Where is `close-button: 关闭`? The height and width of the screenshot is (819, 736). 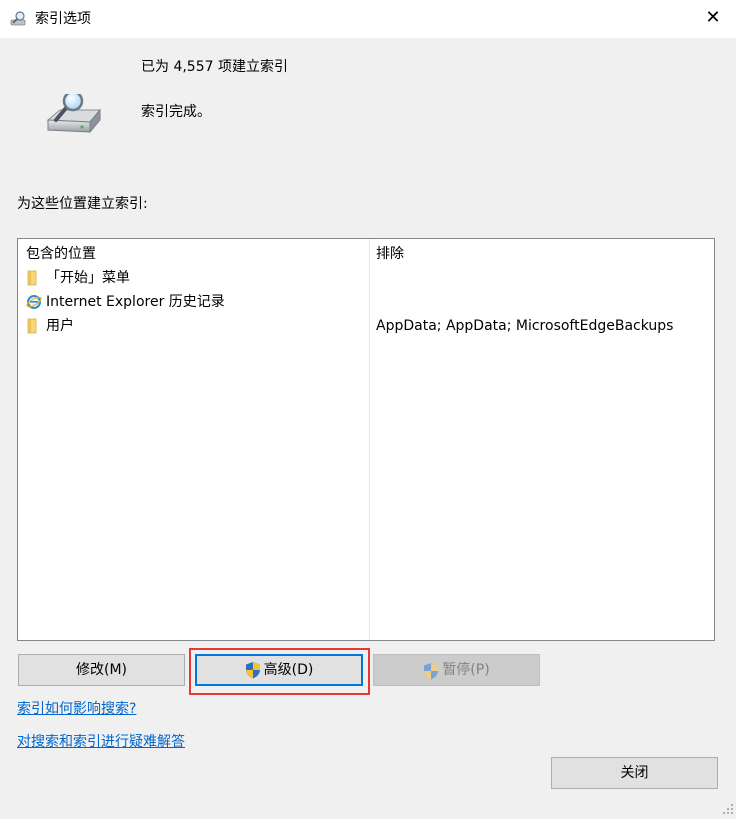
close-button: 关闭 is located at coordinates (634, 773).